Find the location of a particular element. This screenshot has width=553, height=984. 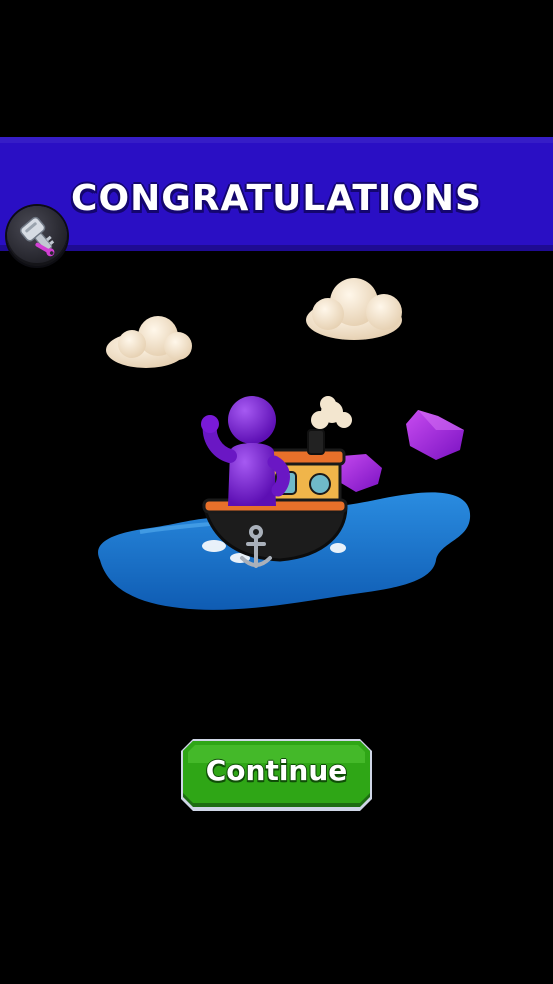

background-header is located at coordinates (276, 75).